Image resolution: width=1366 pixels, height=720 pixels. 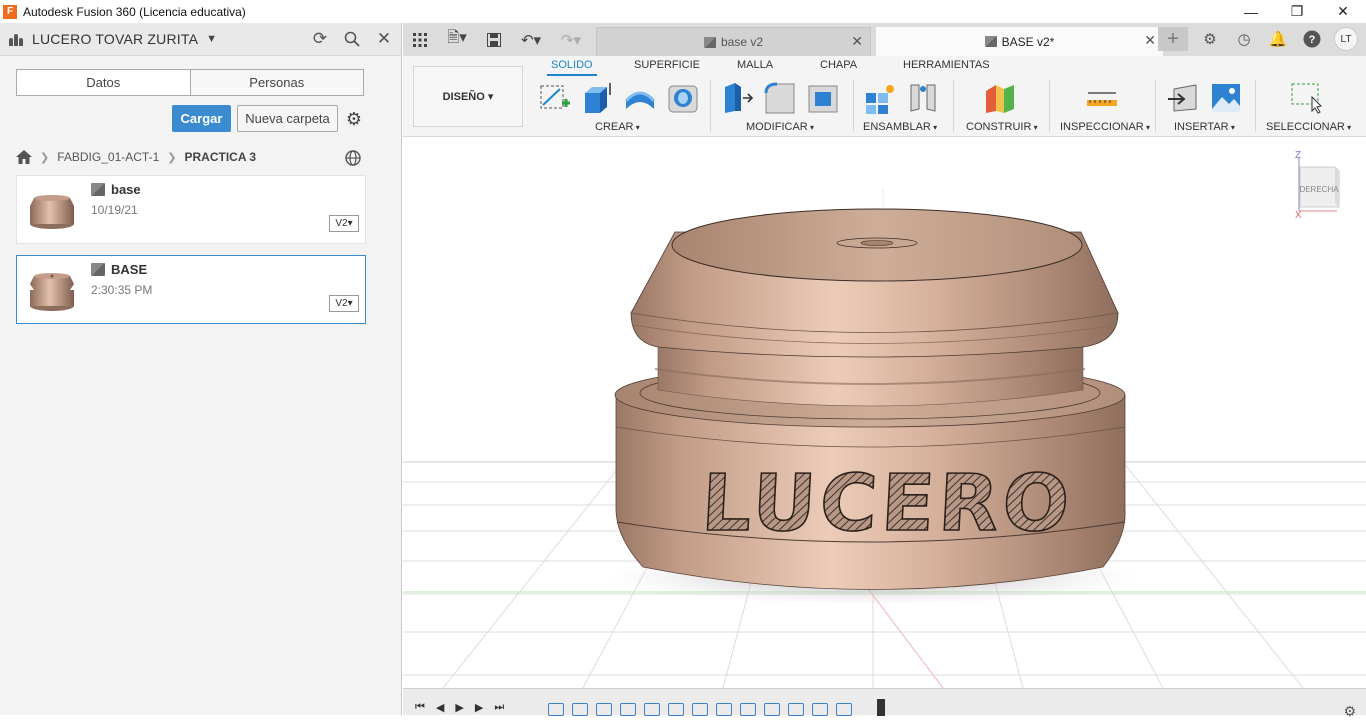 What do you see at coordinates (683, 98) in the screenshot?
I see `hole-icon` at bounding box center [683, 98].